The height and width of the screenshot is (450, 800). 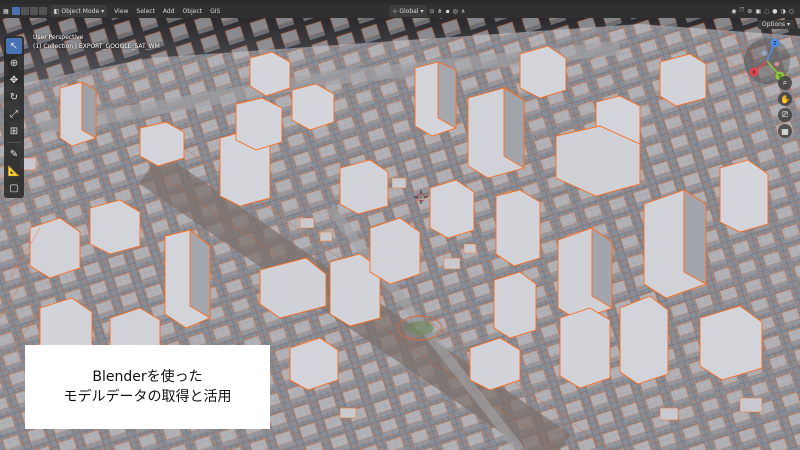 What do you see at coordinates (791, 11) in the screenshot?
I see `shading-rendered-icon: ○` at bounding box center [791, 11].